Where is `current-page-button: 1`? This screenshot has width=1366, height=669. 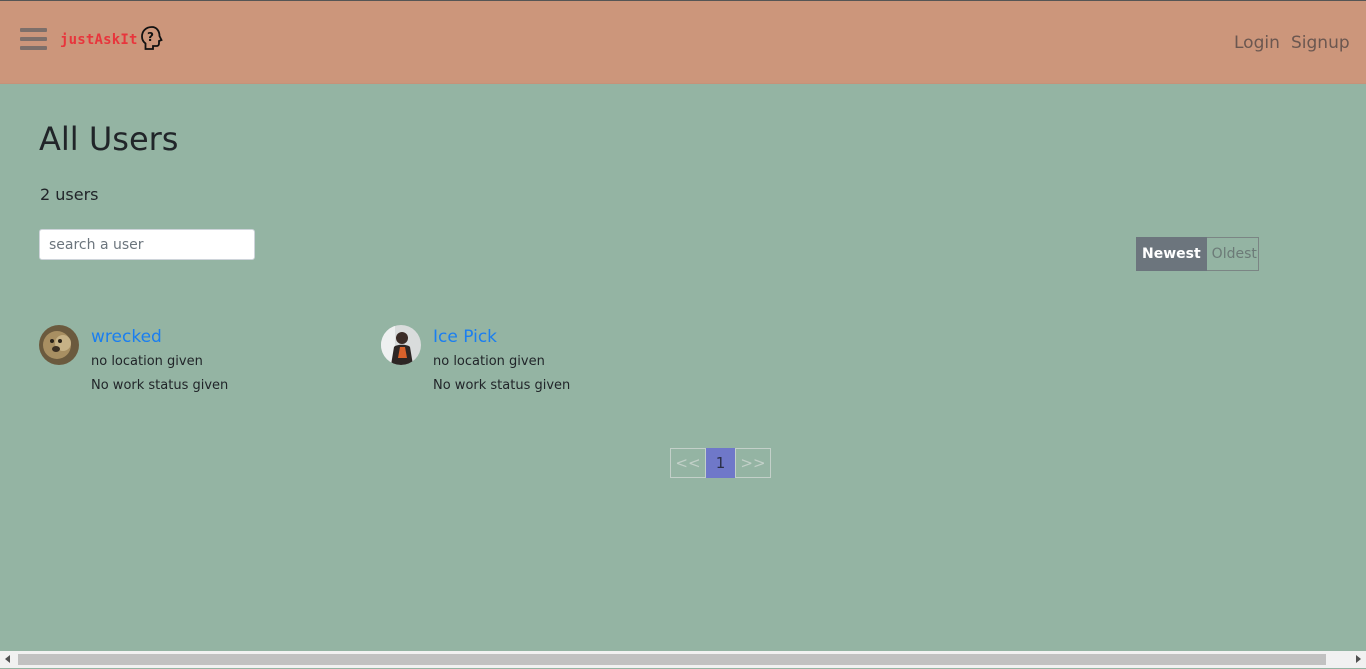 current-page-button: 1 is located at coordinates (720, 463).